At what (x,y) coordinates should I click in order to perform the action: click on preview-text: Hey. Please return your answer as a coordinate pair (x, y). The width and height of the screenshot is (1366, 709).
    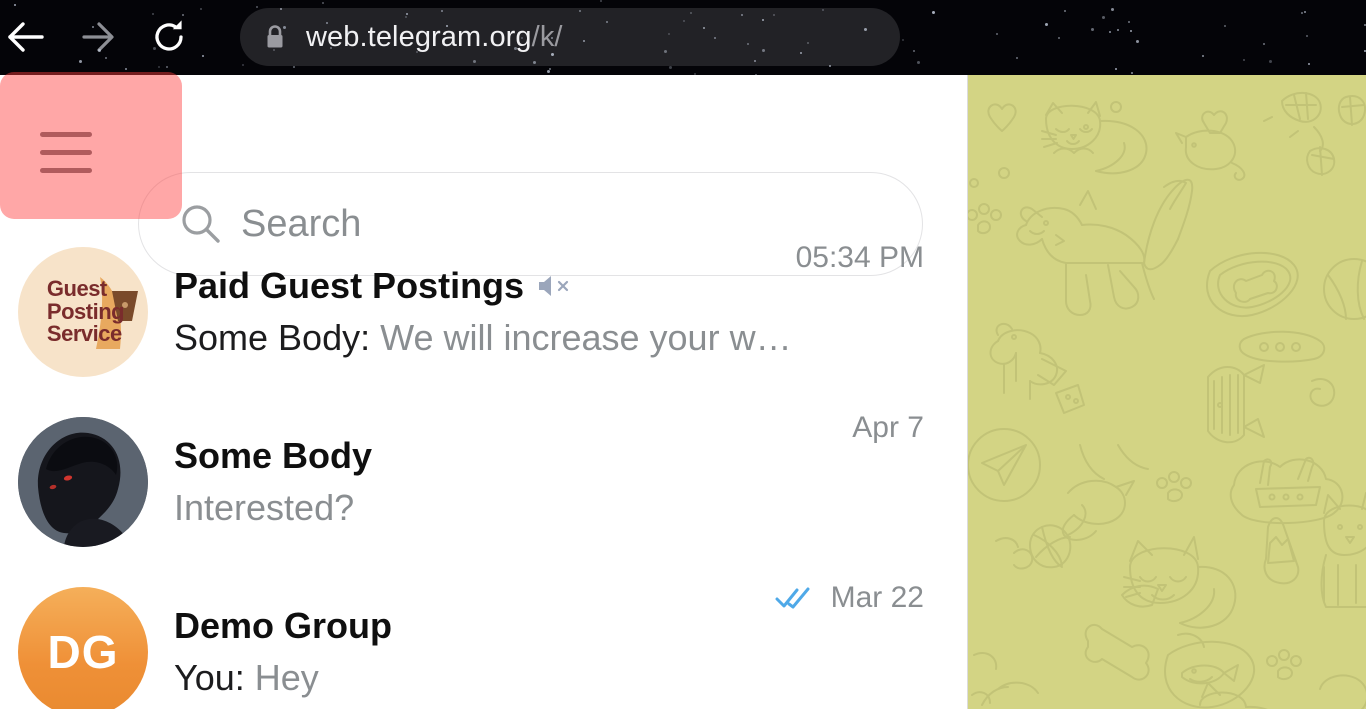
    Looking at the image, I should click on (286, 677).